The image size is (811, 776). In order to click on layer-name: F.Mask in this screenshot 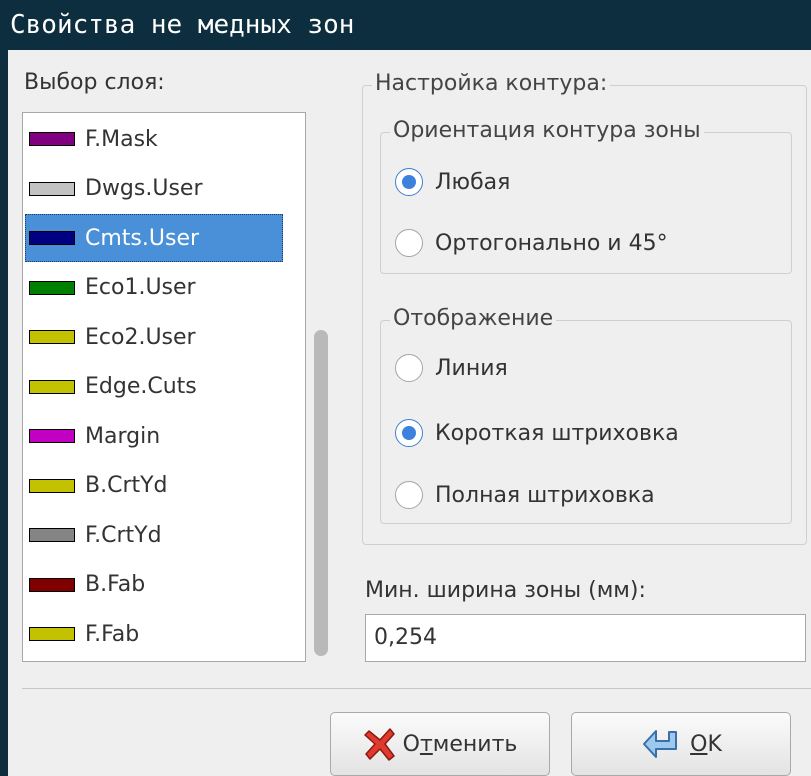, I will do `click(121, 139)`.